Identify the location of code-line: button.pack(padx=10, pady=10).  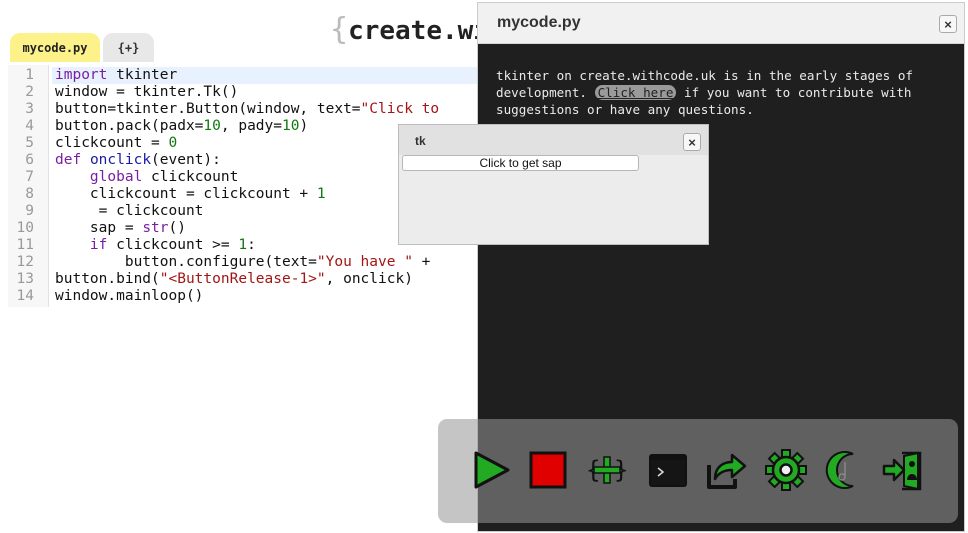
(181, 126).